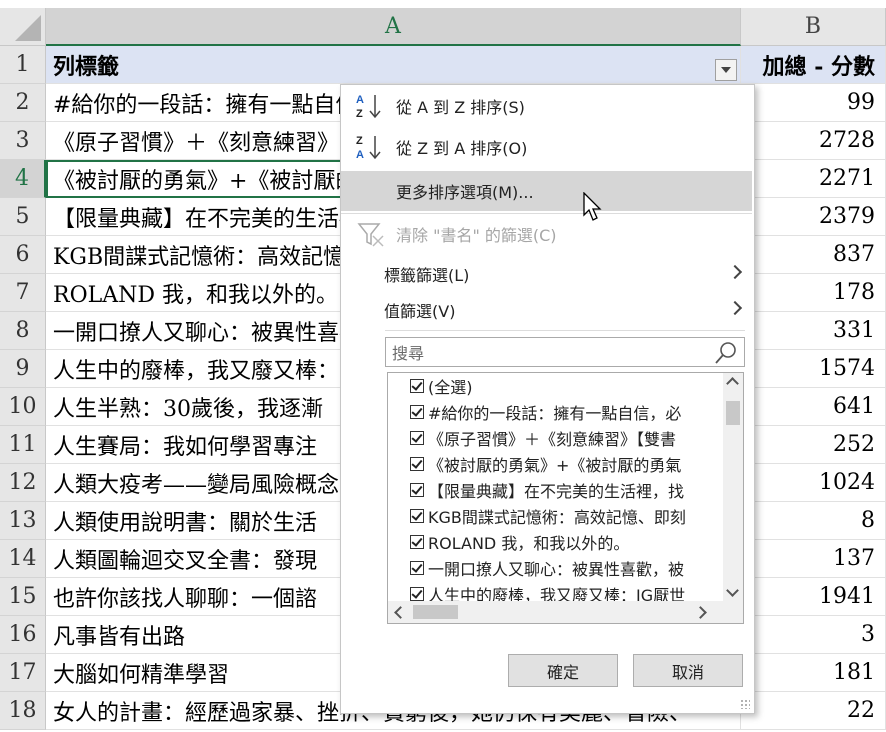  I want to click on clear-filter: 清除 "書名" 的篩選(C), so click(546, 234).